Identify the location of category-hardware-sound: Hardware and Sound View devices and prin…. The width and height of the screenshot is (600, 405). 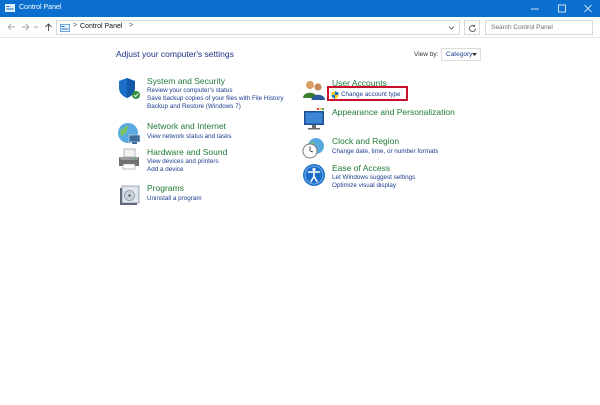
(202, 163).